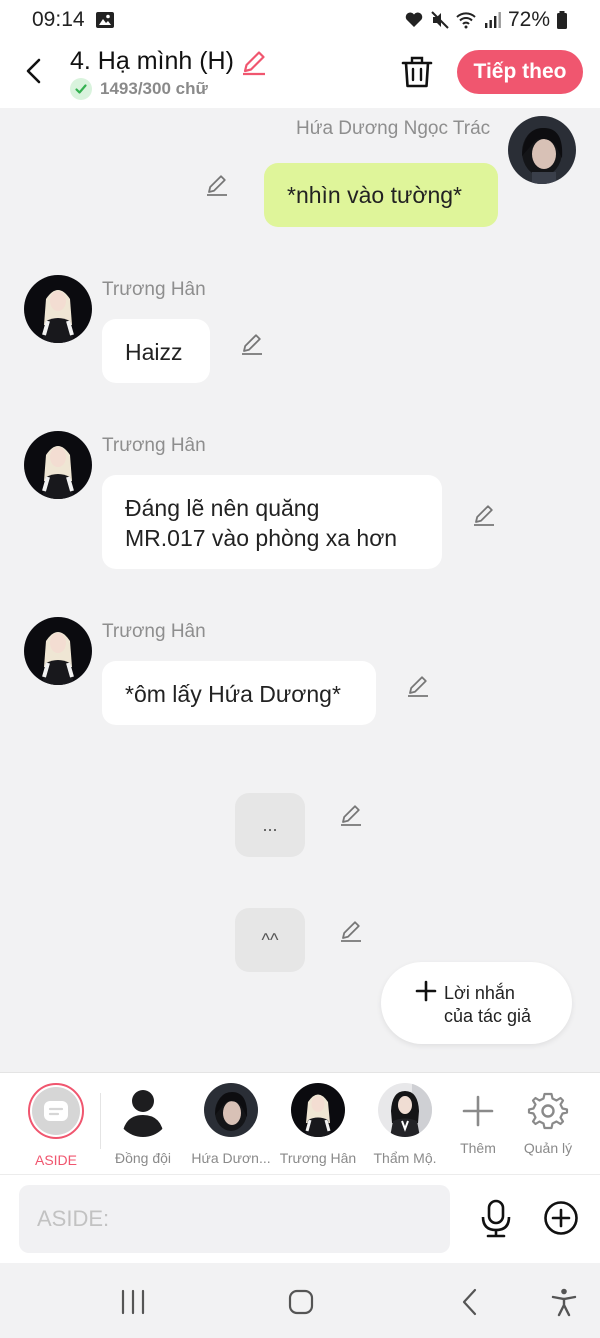  Describe the element at coordinates (528, 19) in the screenshot. I see `battery-percent: 72%` at that location.